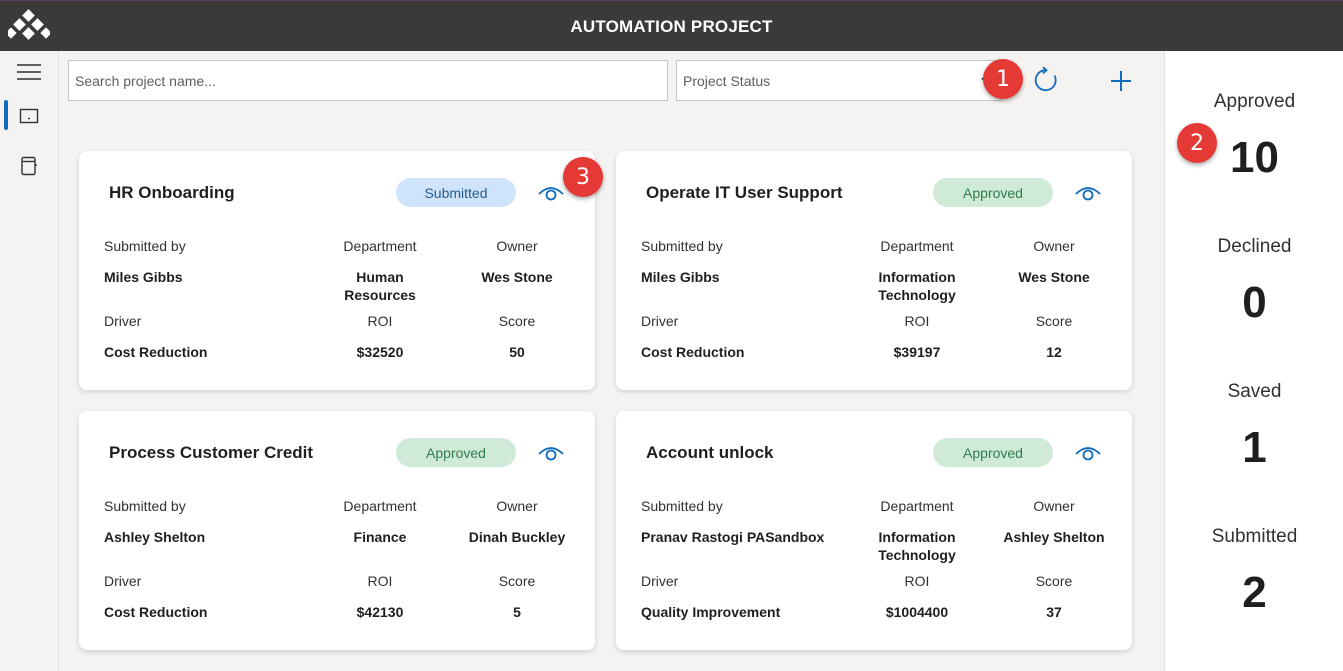  What do you see at coordinates (517, 612) in the screenshot?
I see `score-value: 5` at bounding box center [517, 612].